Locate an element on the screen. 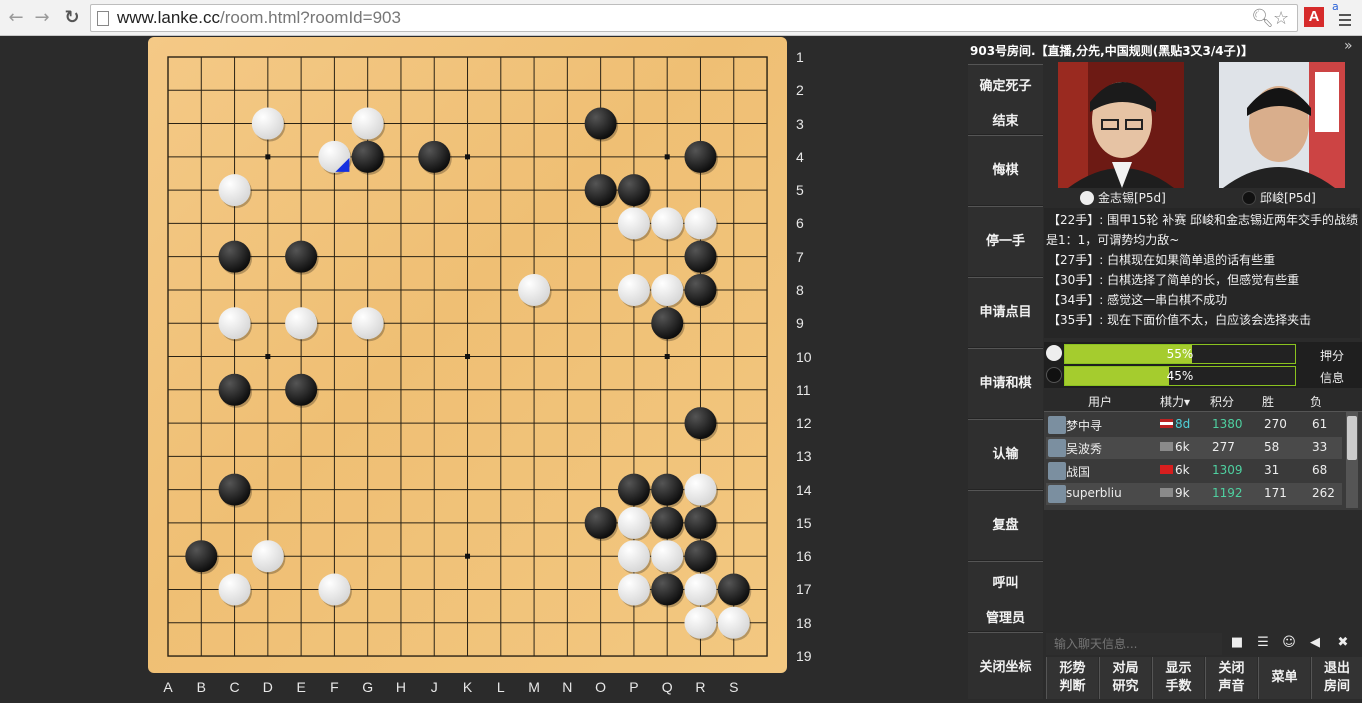 Image resolution: width=1362 pixels, height=703 pixels. user-losses: 68 is located at coordinates (1320, 470).